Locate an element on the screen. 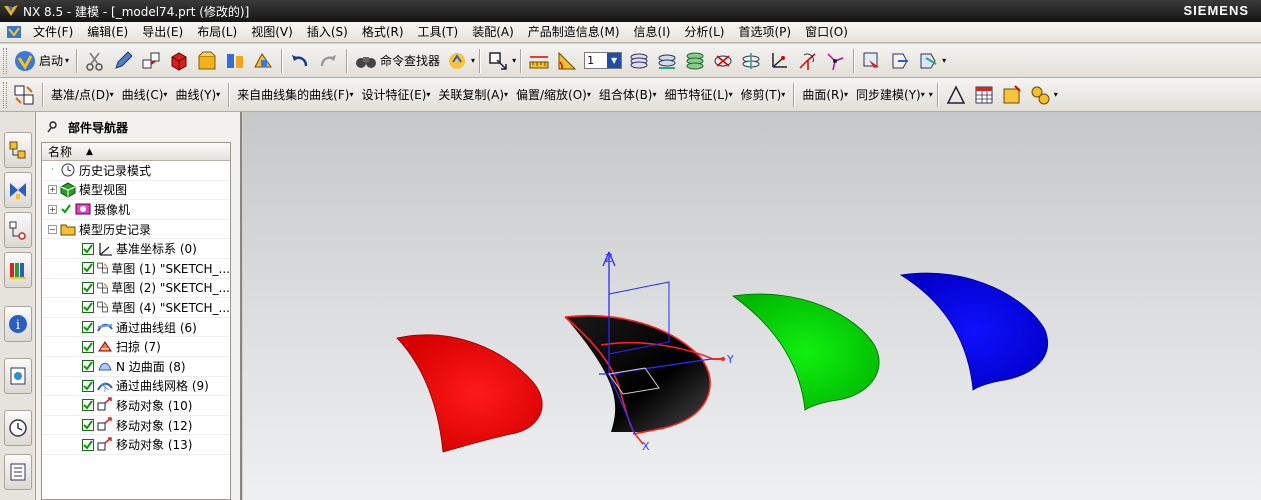 Image resolution: width=1261 pixels, height=500 pixels. black-surface is located at coordinates (638, 373).